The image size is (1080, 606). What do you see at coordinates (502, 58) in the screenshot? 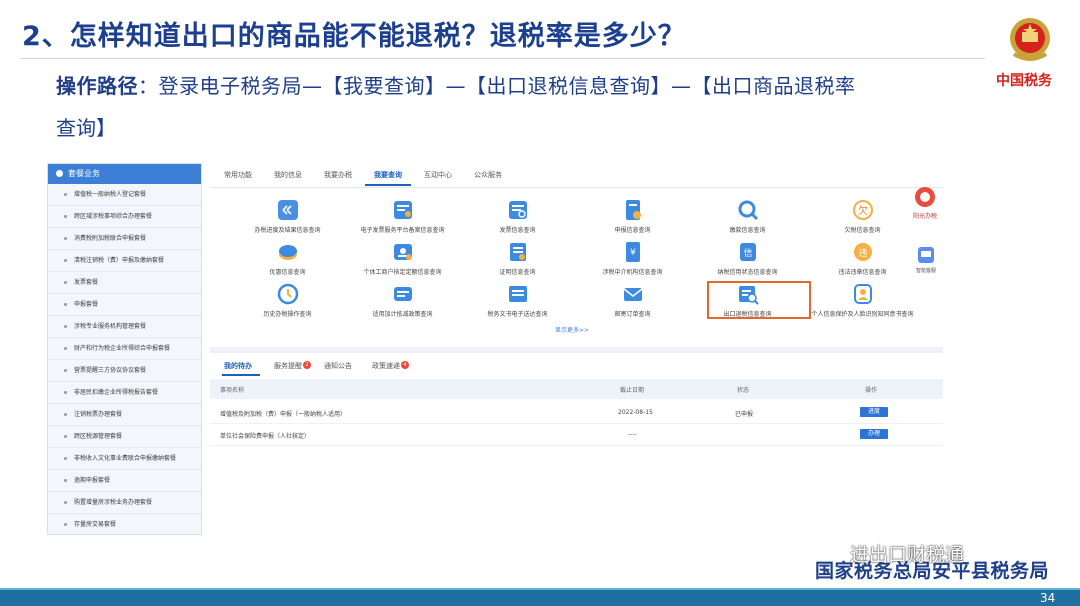
I see `title-divider` at bounding box center [502, 58].